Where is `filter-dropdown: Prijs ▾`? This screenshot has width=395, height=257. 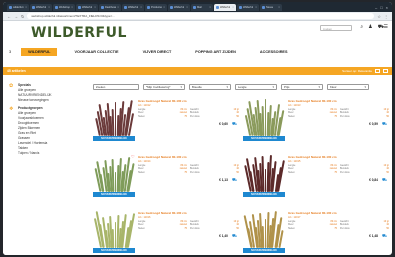 filter-dropdown: Prijs ▾ is located at coordinates (302, 87).